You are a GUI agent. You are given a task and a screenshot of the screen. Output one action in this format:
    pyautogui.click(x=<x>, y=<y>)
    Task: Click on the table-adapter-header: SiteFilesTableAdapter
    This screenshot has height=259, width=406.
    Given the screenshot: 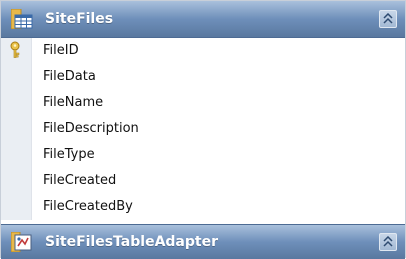 What is the action you would take?
    pyautogui.click(x=203, y=241)
    